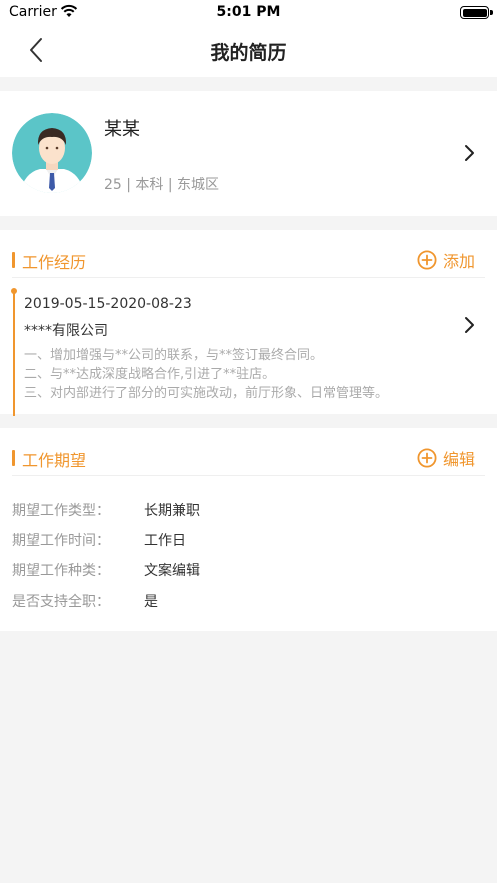 This screenshot has height=883, width=497. Describe the element at coordinates (61, 602) in the screenshot. I see `expectation-label: 是否支持全职：` at that location.